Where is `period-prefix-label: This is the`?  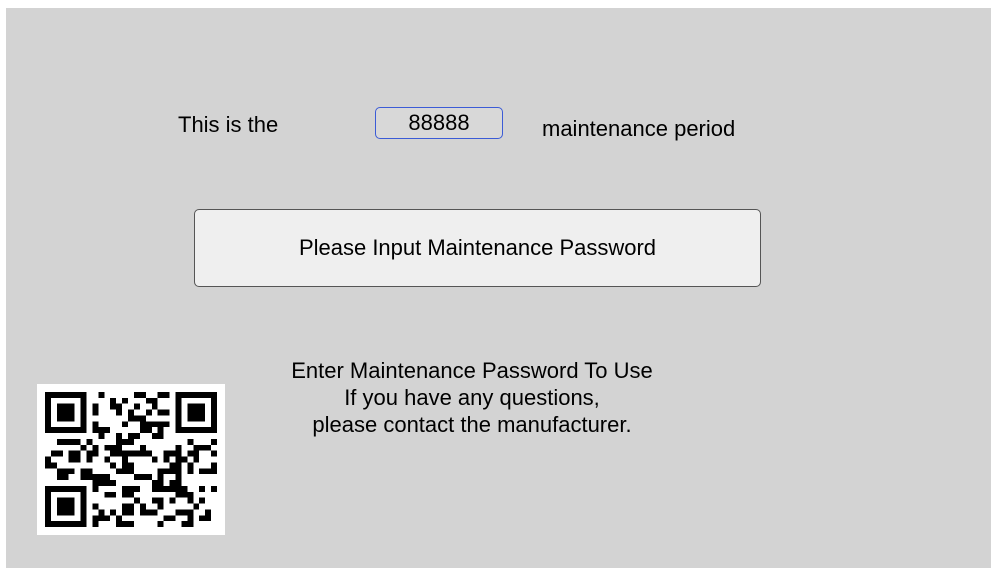 period-prefix-label: This is the is located at coordinates (228, 124).